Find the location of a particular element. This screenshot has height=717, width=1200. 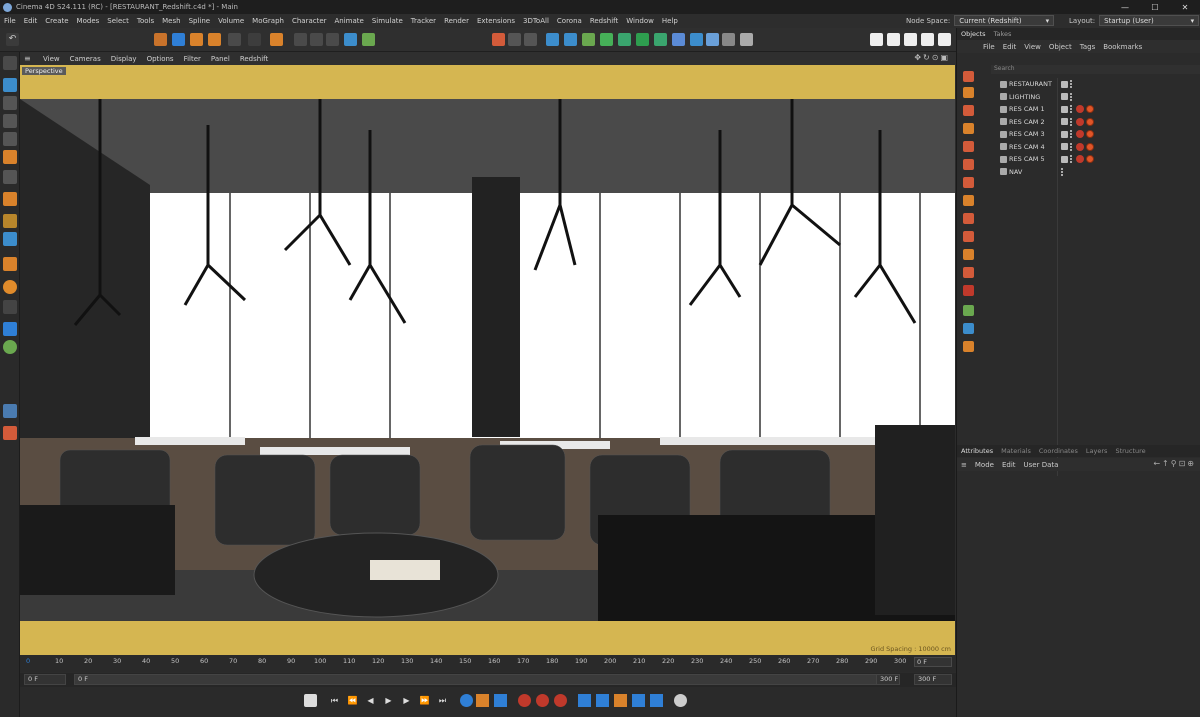

auto-record-icon is located at coordinates (542, 700).